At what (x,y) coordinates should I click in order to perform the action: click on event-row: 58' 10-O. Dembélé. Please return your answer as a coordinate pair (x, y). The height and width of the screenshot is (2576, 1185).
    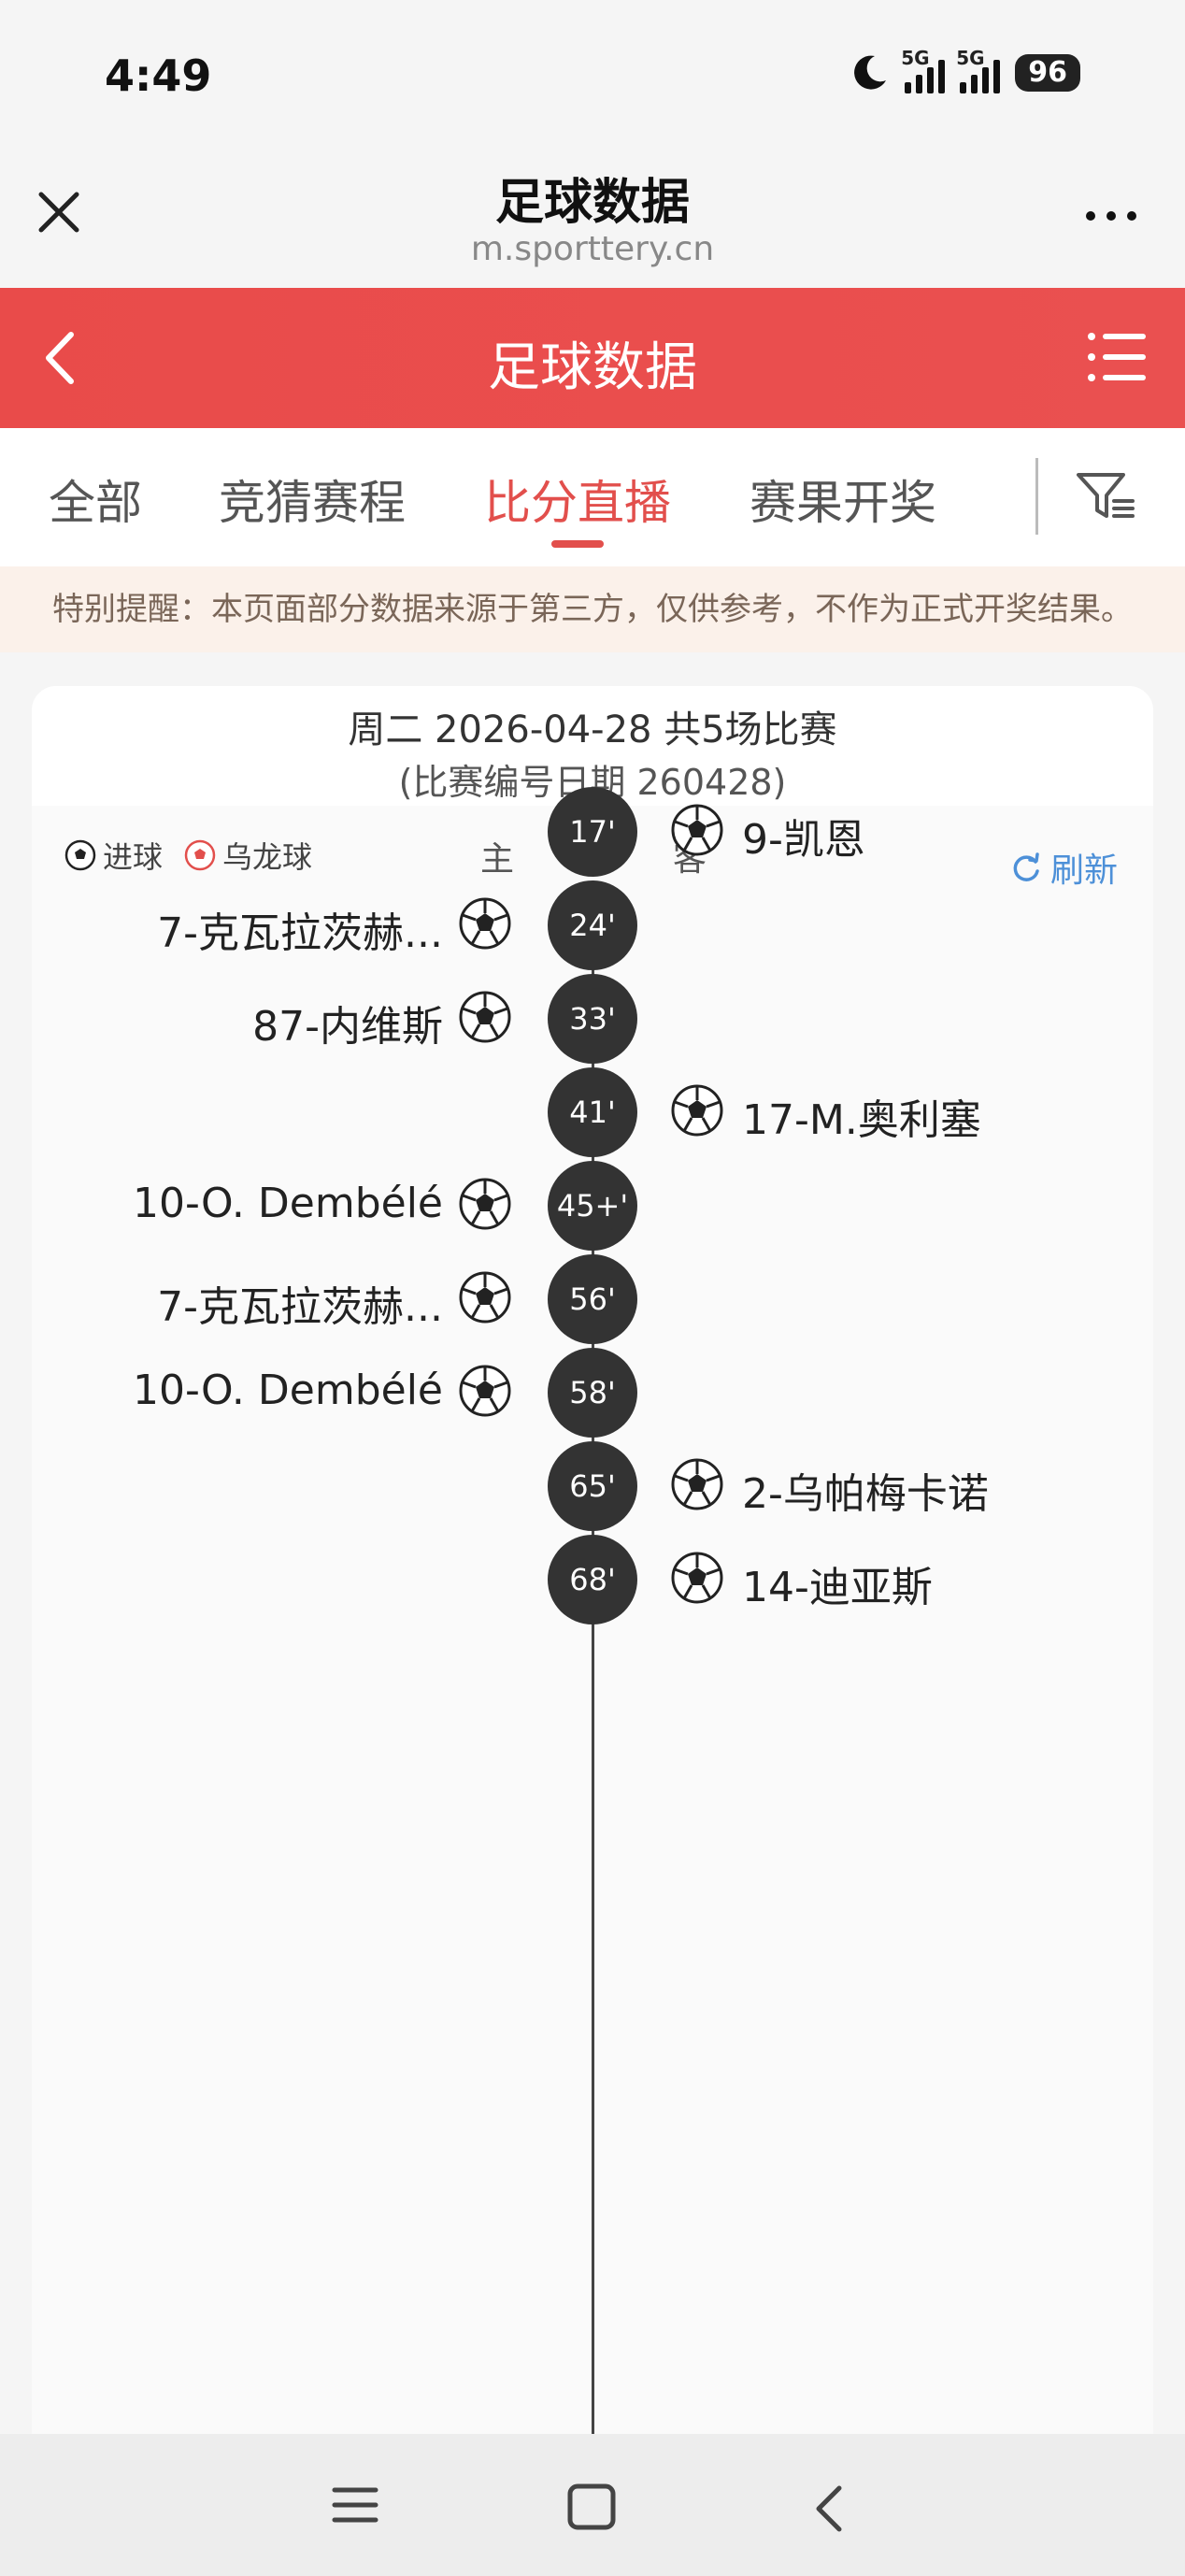
    Looking at the image, I should click on (592, 1394).